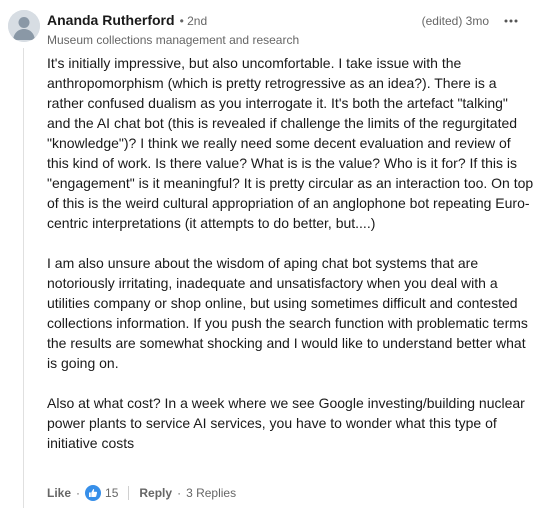  I want to click on overflow-menu-button, so click(511, 21).